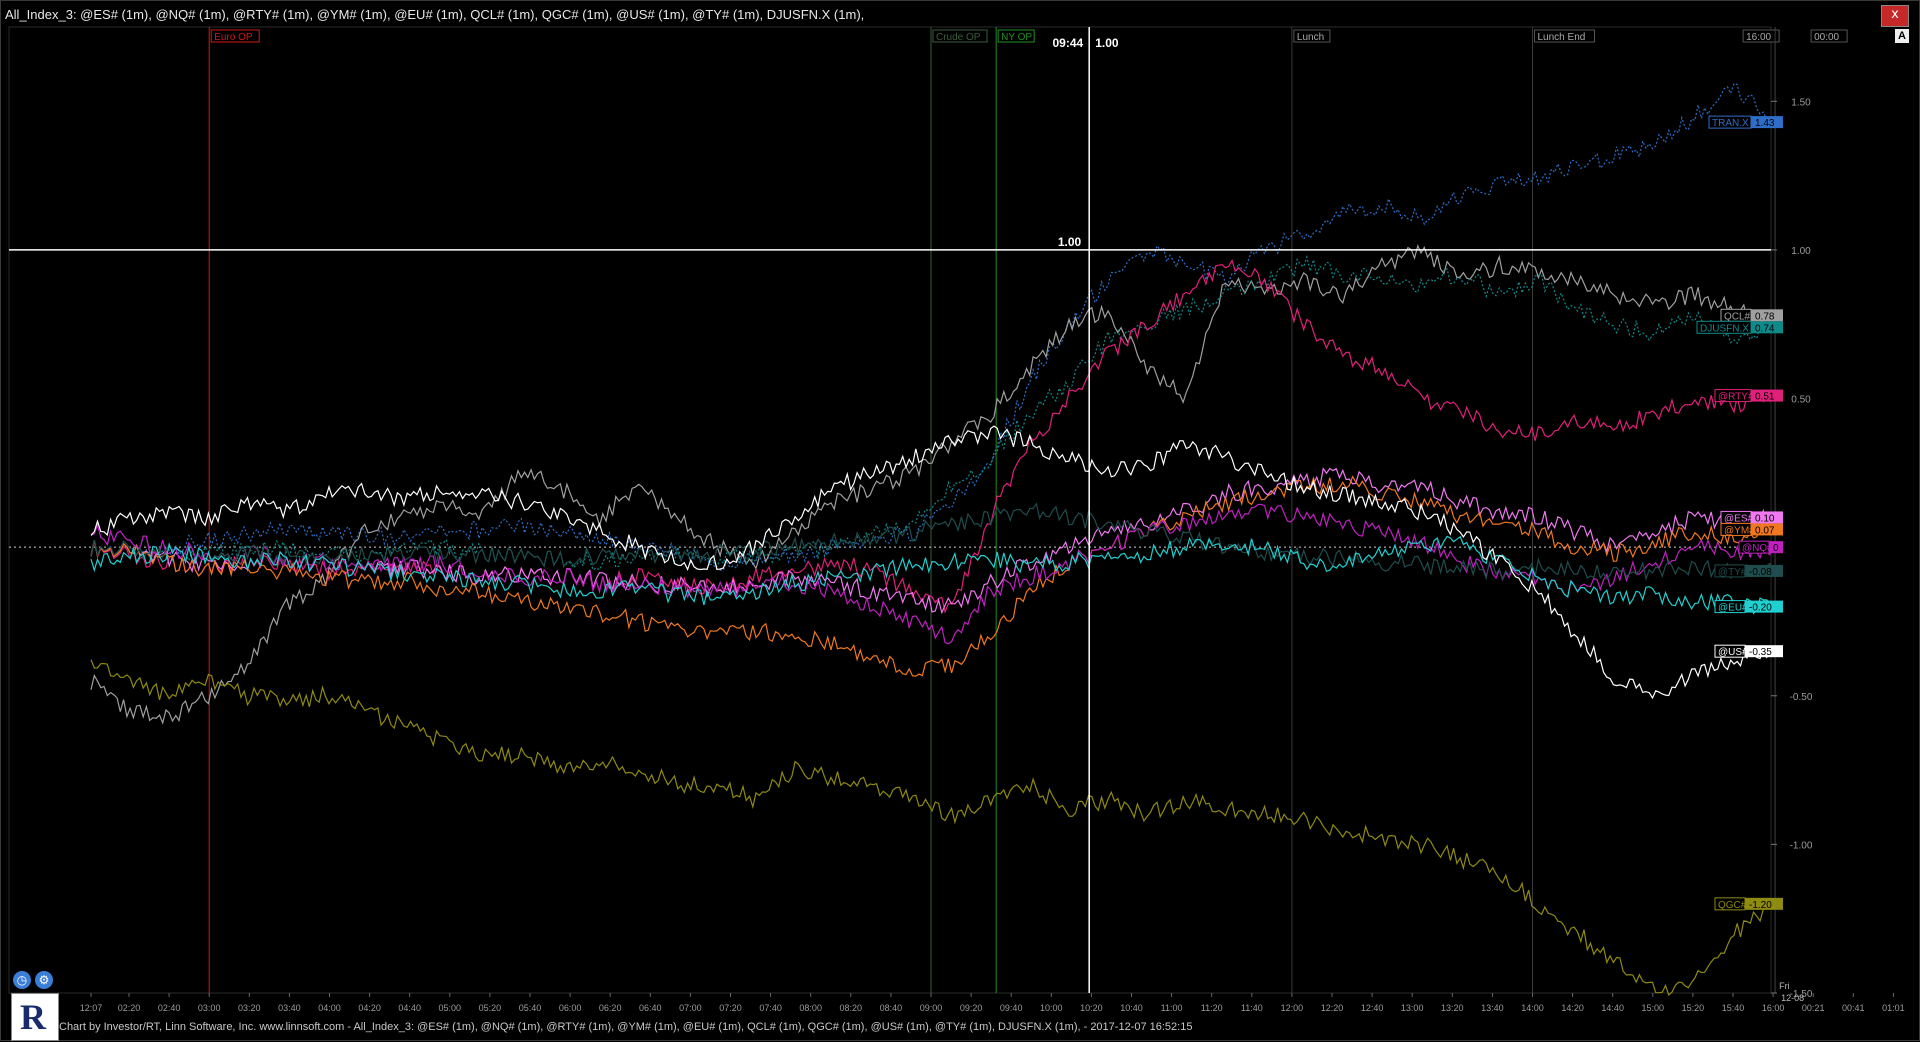 Image resolution: width=1920 pixels, height=1042 pixels. I want to click on crosshair-value-label: 1.00, so click(1107, 43).